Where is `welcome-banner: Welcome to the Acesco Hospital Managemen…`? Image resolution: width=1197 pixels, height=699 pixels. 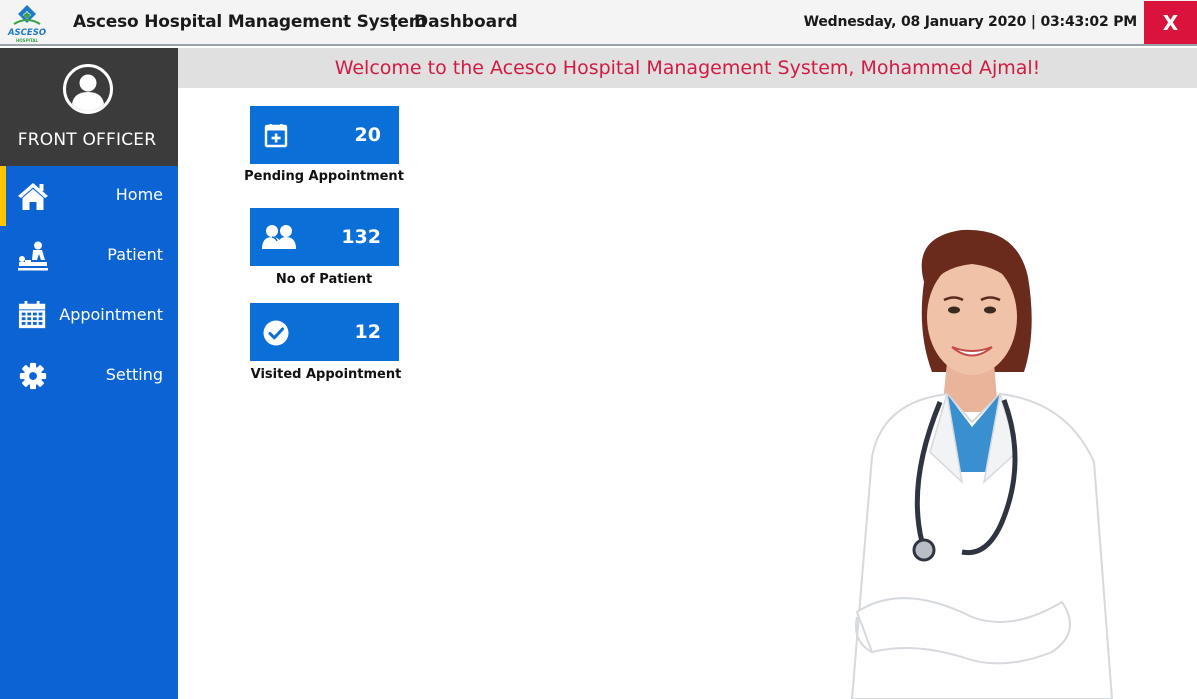 welcome-banner: Welcome to the Acesco Hospital Managemen… is located at coordinates (687, 68).